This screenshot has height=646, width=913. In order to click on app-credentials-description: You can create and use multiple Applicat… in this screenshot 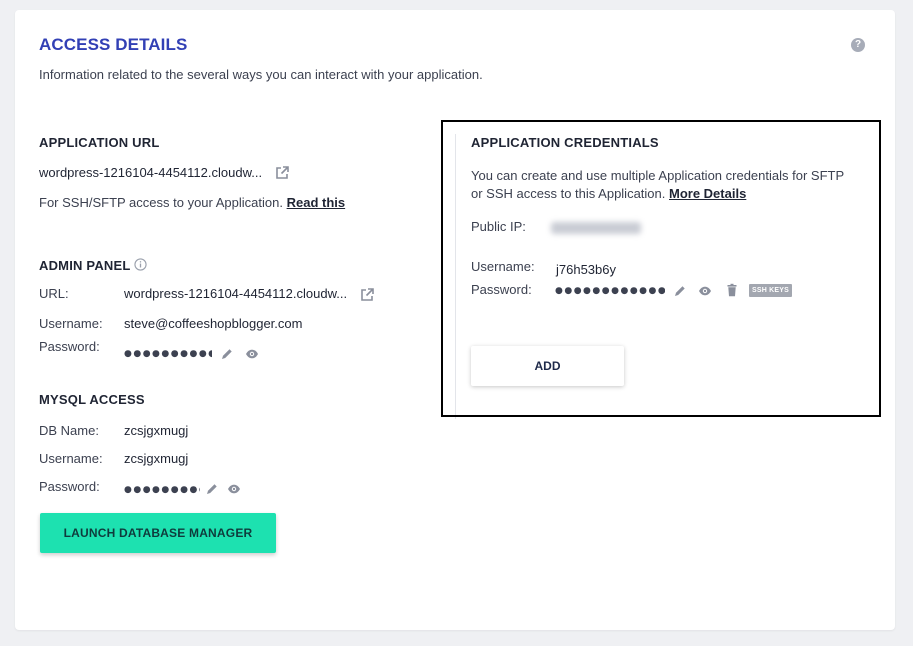, I will do `click(657, 185)`.